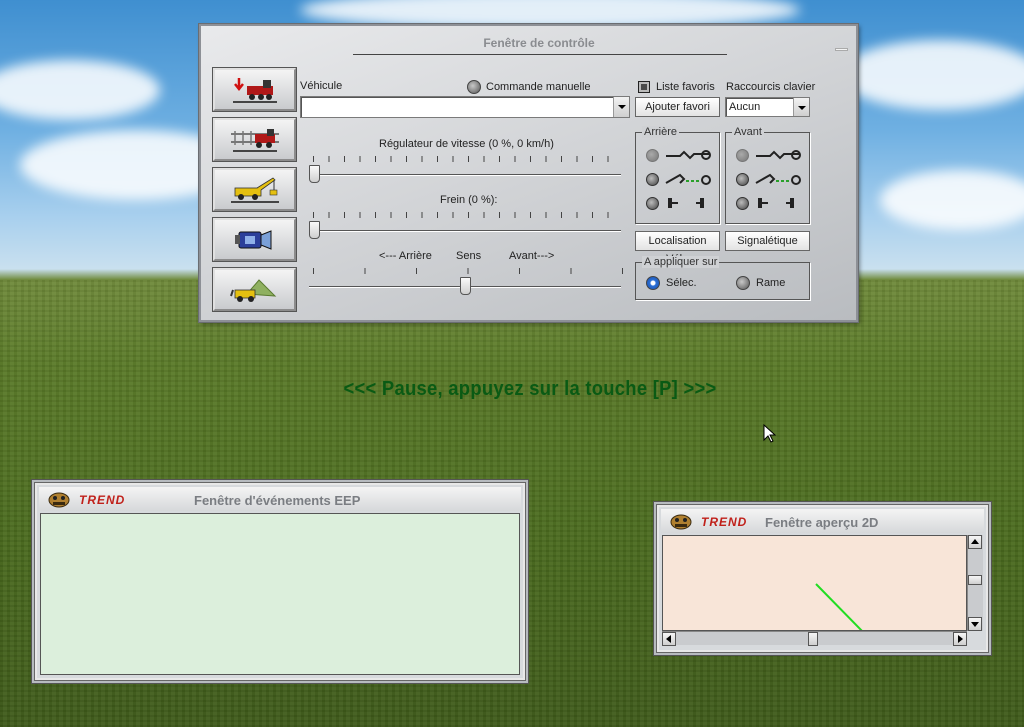 Image resolution: width=1024 pixels, height=727 pixels. I want to click on brake-label: Frein (0 %):, so click(469, 200).